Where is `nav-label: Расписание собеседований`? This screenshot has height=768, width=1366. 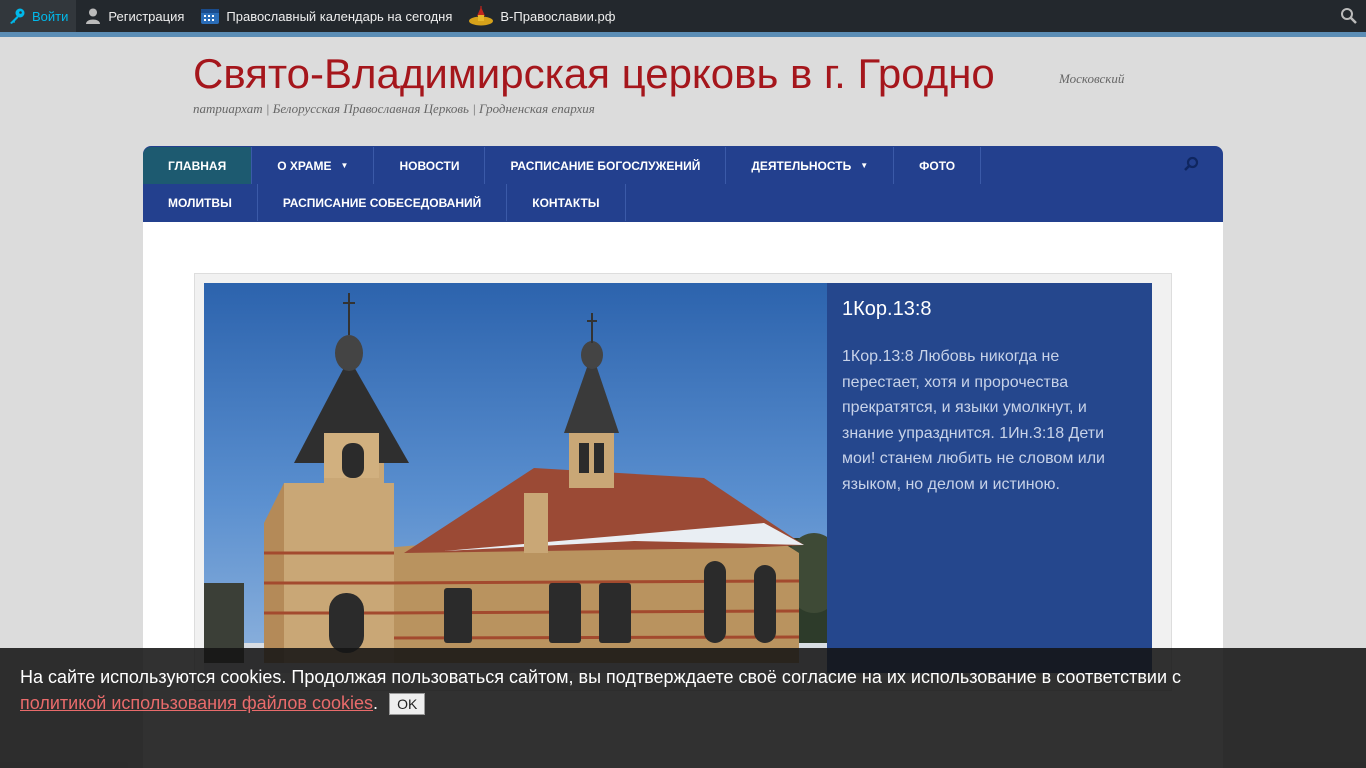
nav-label: Расписание собеседований is located at coordinates (382, 202).